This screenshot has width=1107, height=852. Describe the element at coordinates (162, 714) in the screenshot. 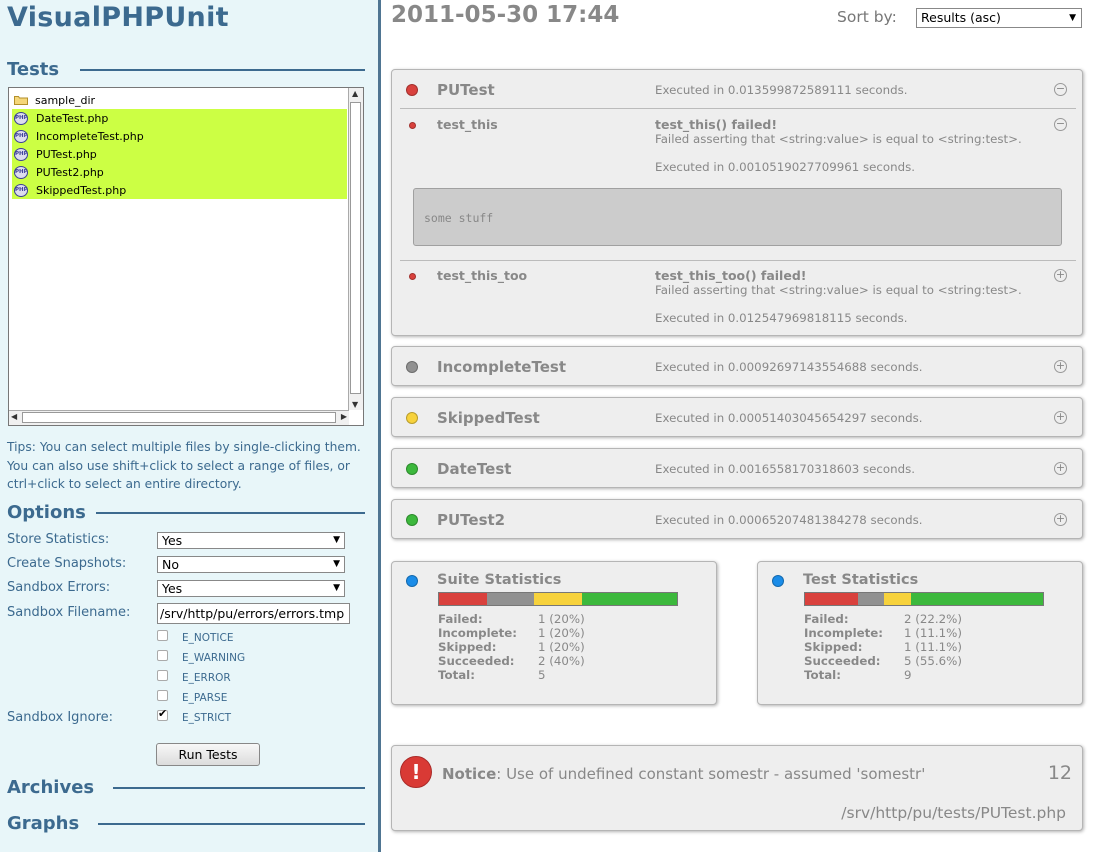

I see `e-strict-checkbox` at that location.